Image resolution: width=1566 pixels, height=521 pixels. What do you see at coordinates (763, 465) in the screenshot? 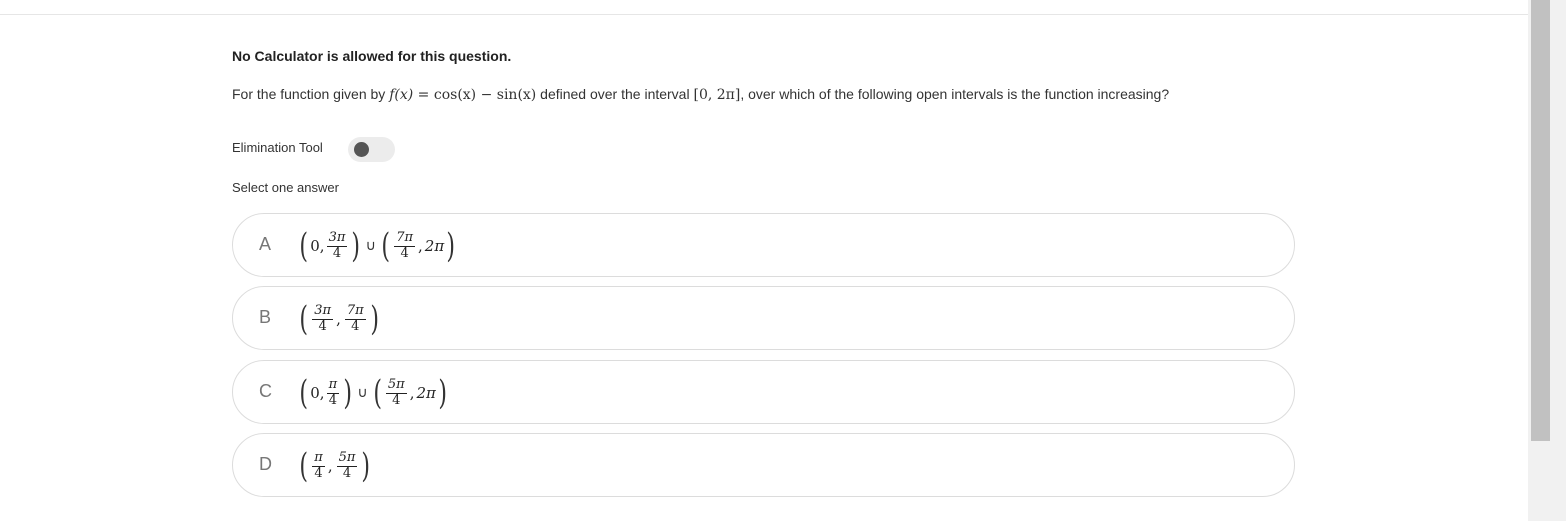
I see `answer-option-d: D ( π 4 , 5π 4 )` at bounding box center [763, 465].